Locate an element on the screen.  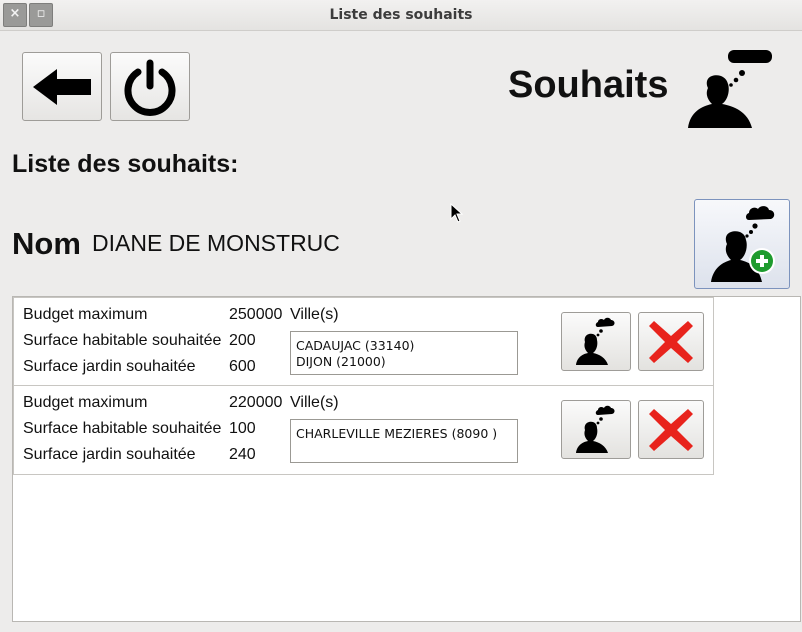
power-button is located at coordinates (150, 86).